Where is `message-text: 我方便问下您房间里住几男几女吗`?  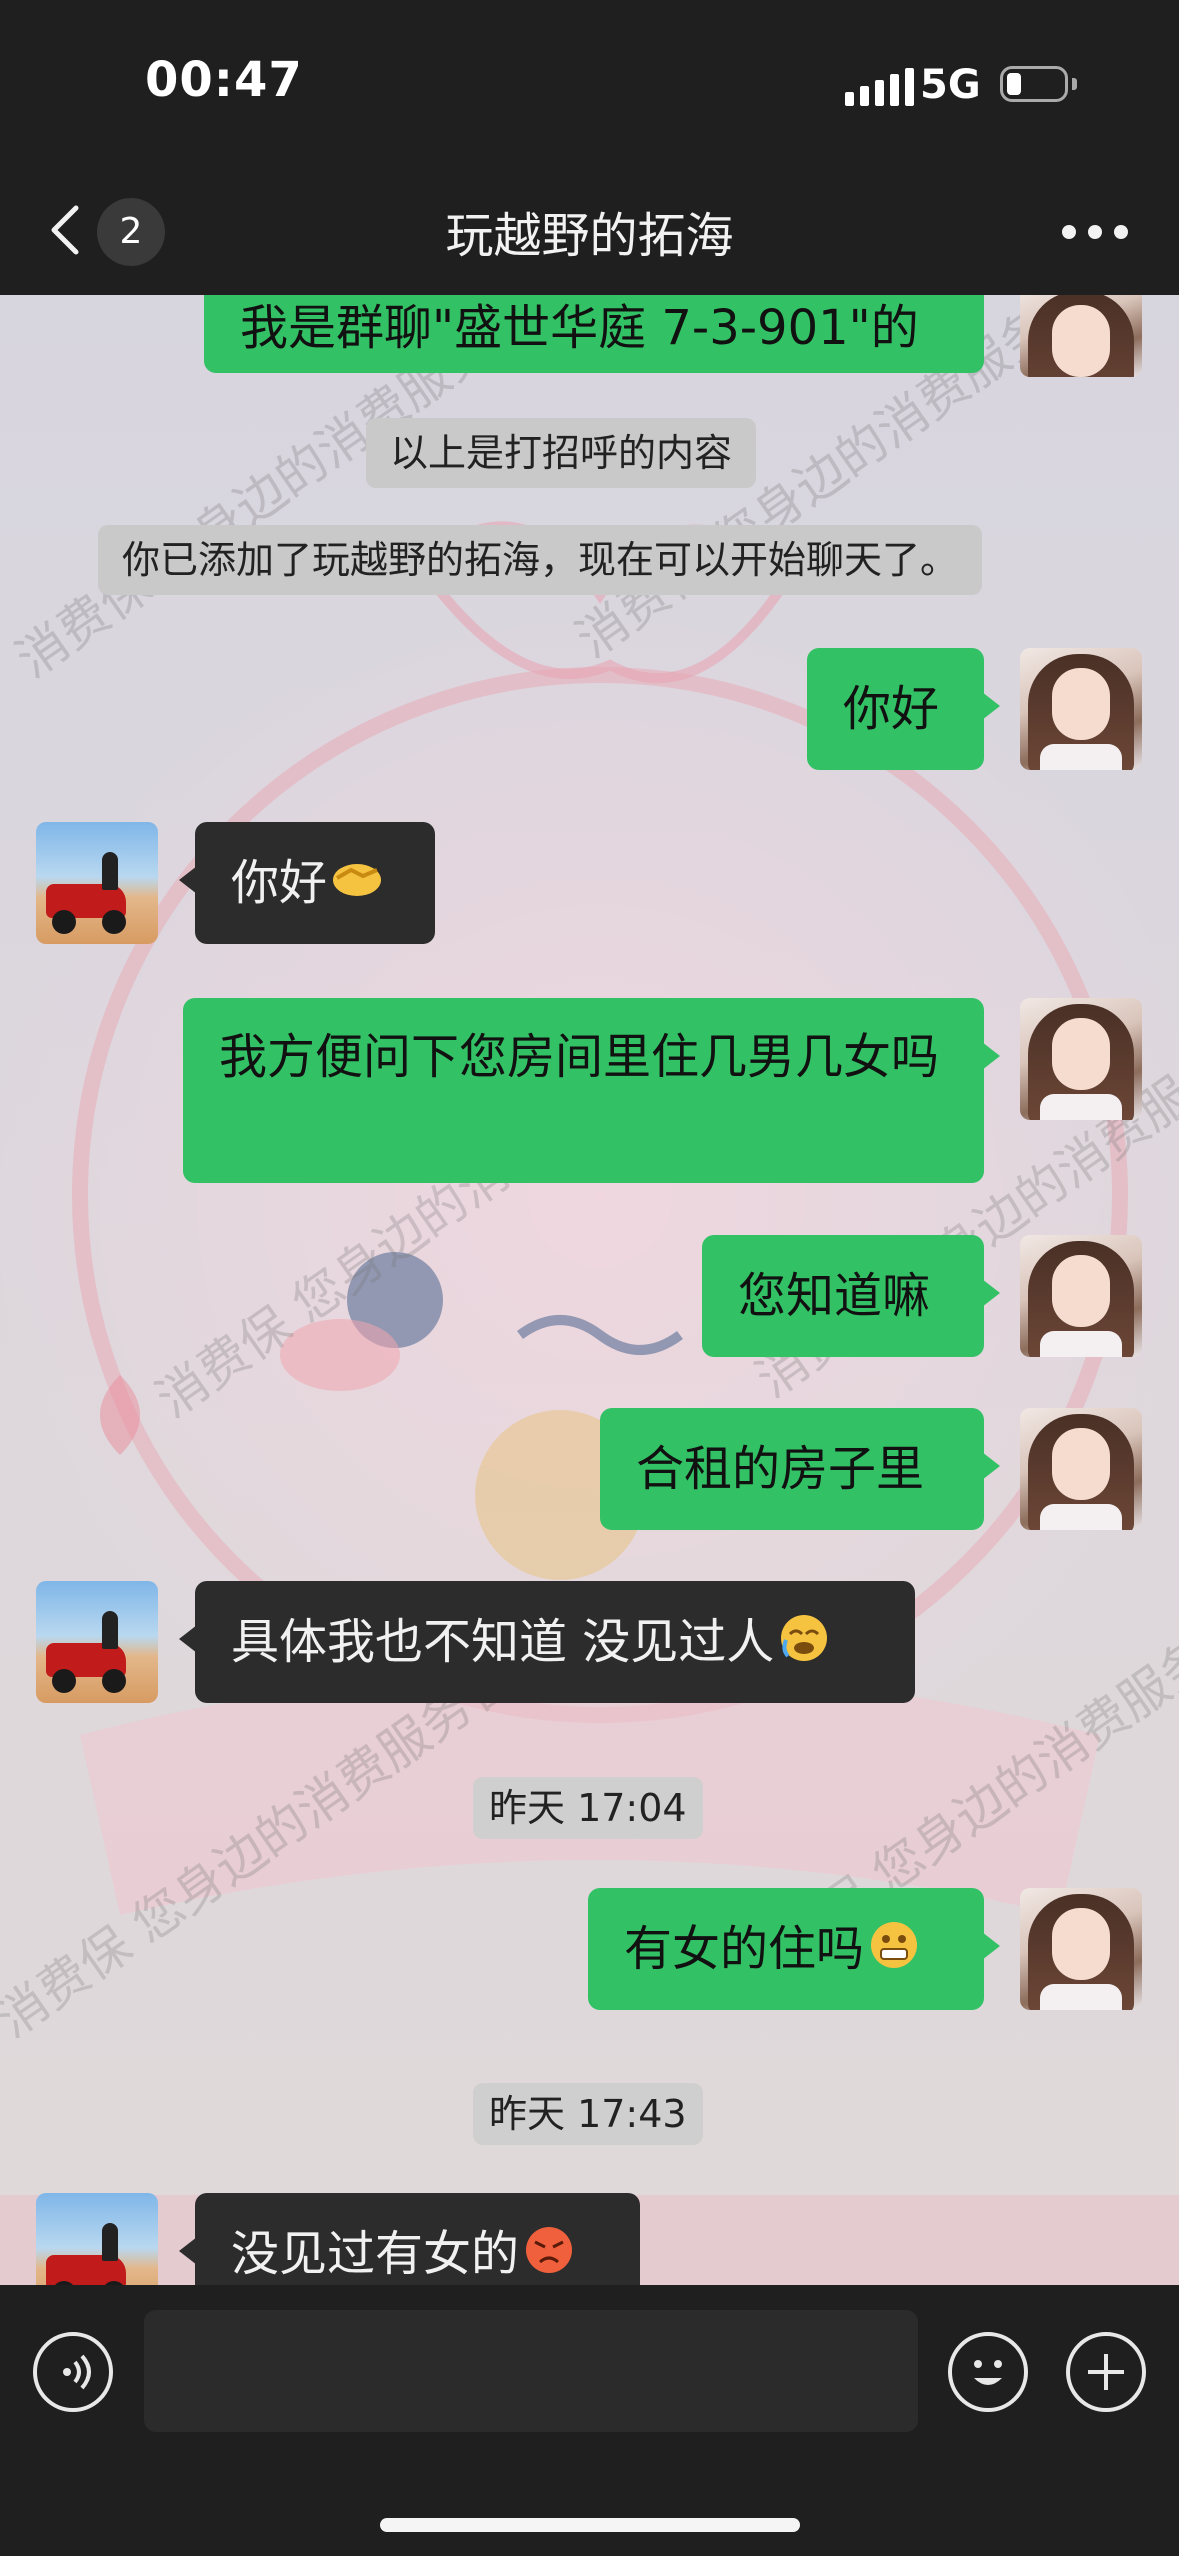 message-text: 我方便问下您房间里住几男几女吗 is located at coordinates (579, 1057).